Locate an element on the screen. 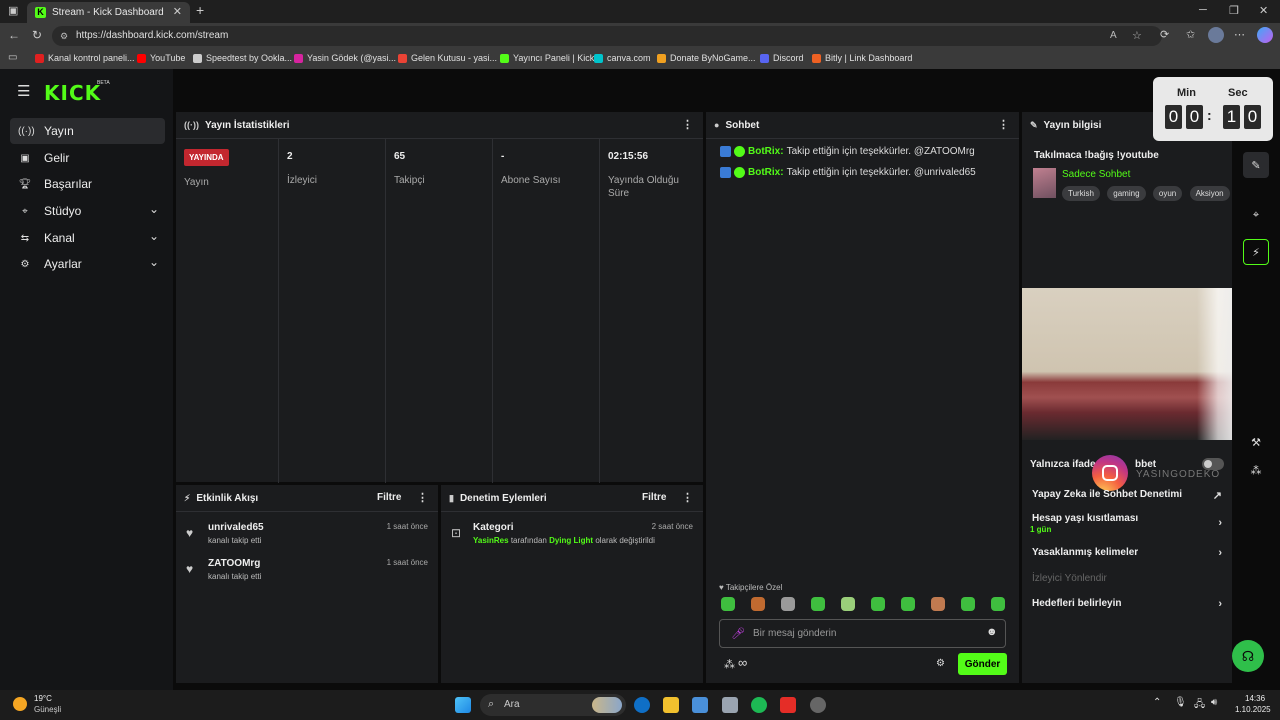  bookmark-item: Discord is located at coordinates (782, 58).